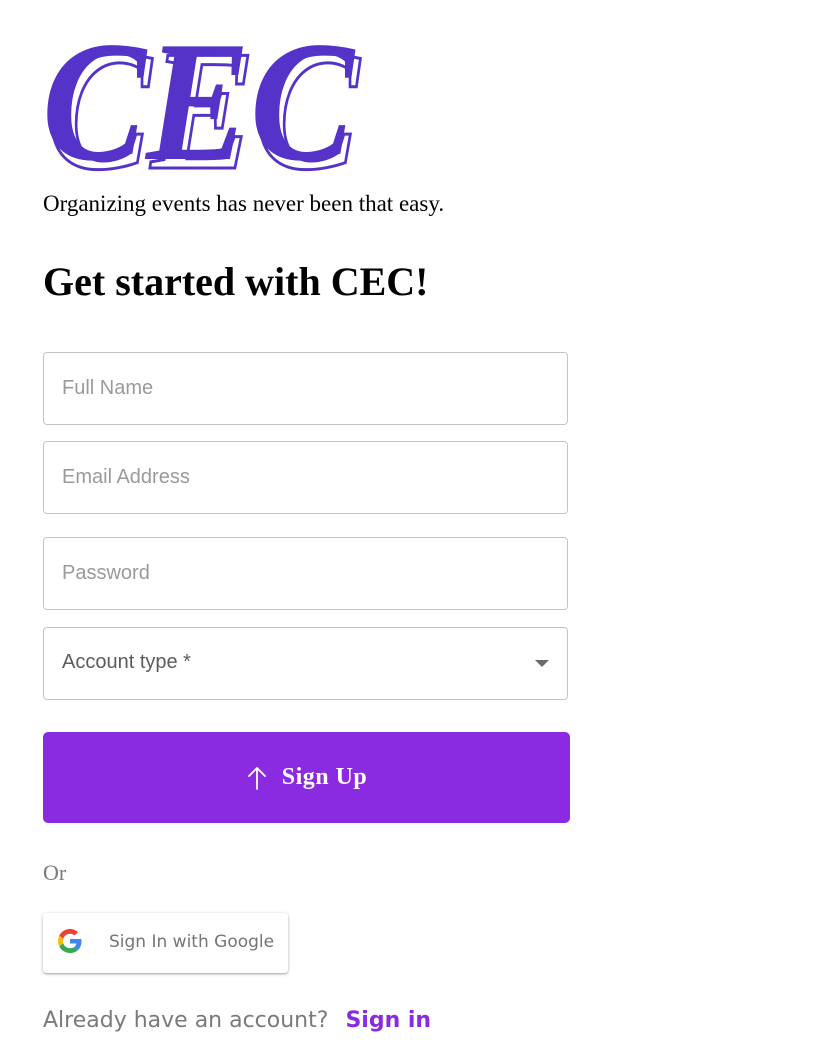 This screenshot has height=1058, width=828. Describe the element at coordinates (324, 777) in the screenshot. I see `sign-up-label: Sign Up` at that location.